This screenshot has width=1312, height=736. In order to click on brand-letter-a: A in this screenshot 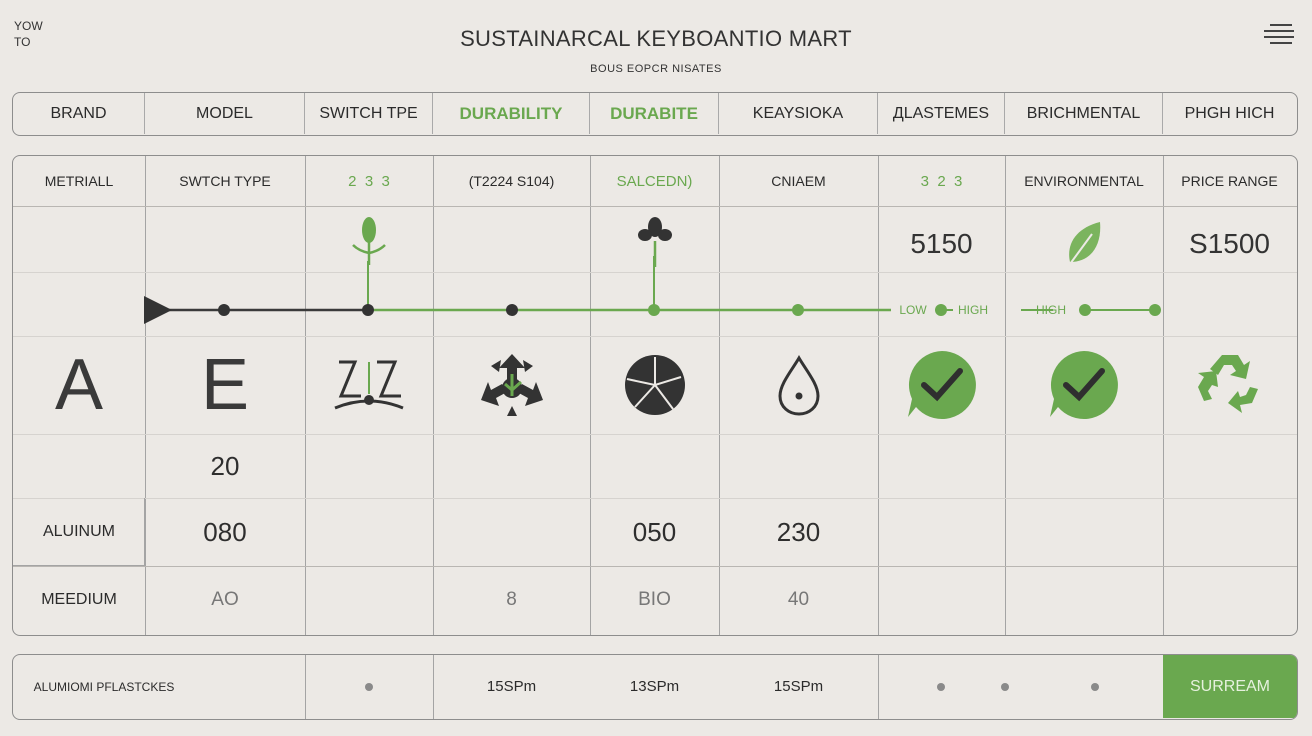, I will do `click(79, 385)`.